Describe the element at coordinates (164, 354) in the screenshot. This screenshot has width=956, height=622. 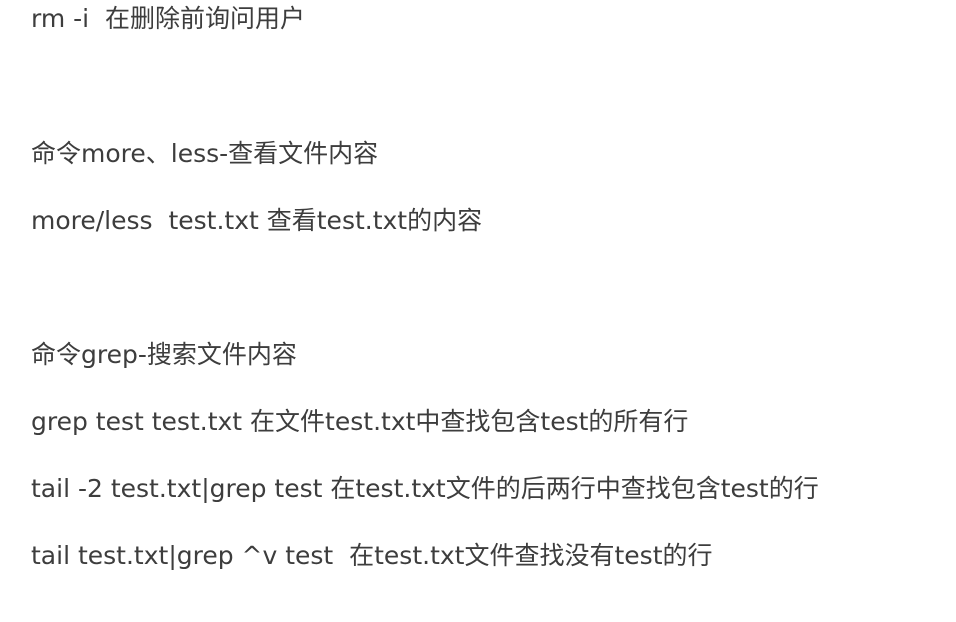
I see `grep-heading: 命令grep-搜索文件内容` at that location.